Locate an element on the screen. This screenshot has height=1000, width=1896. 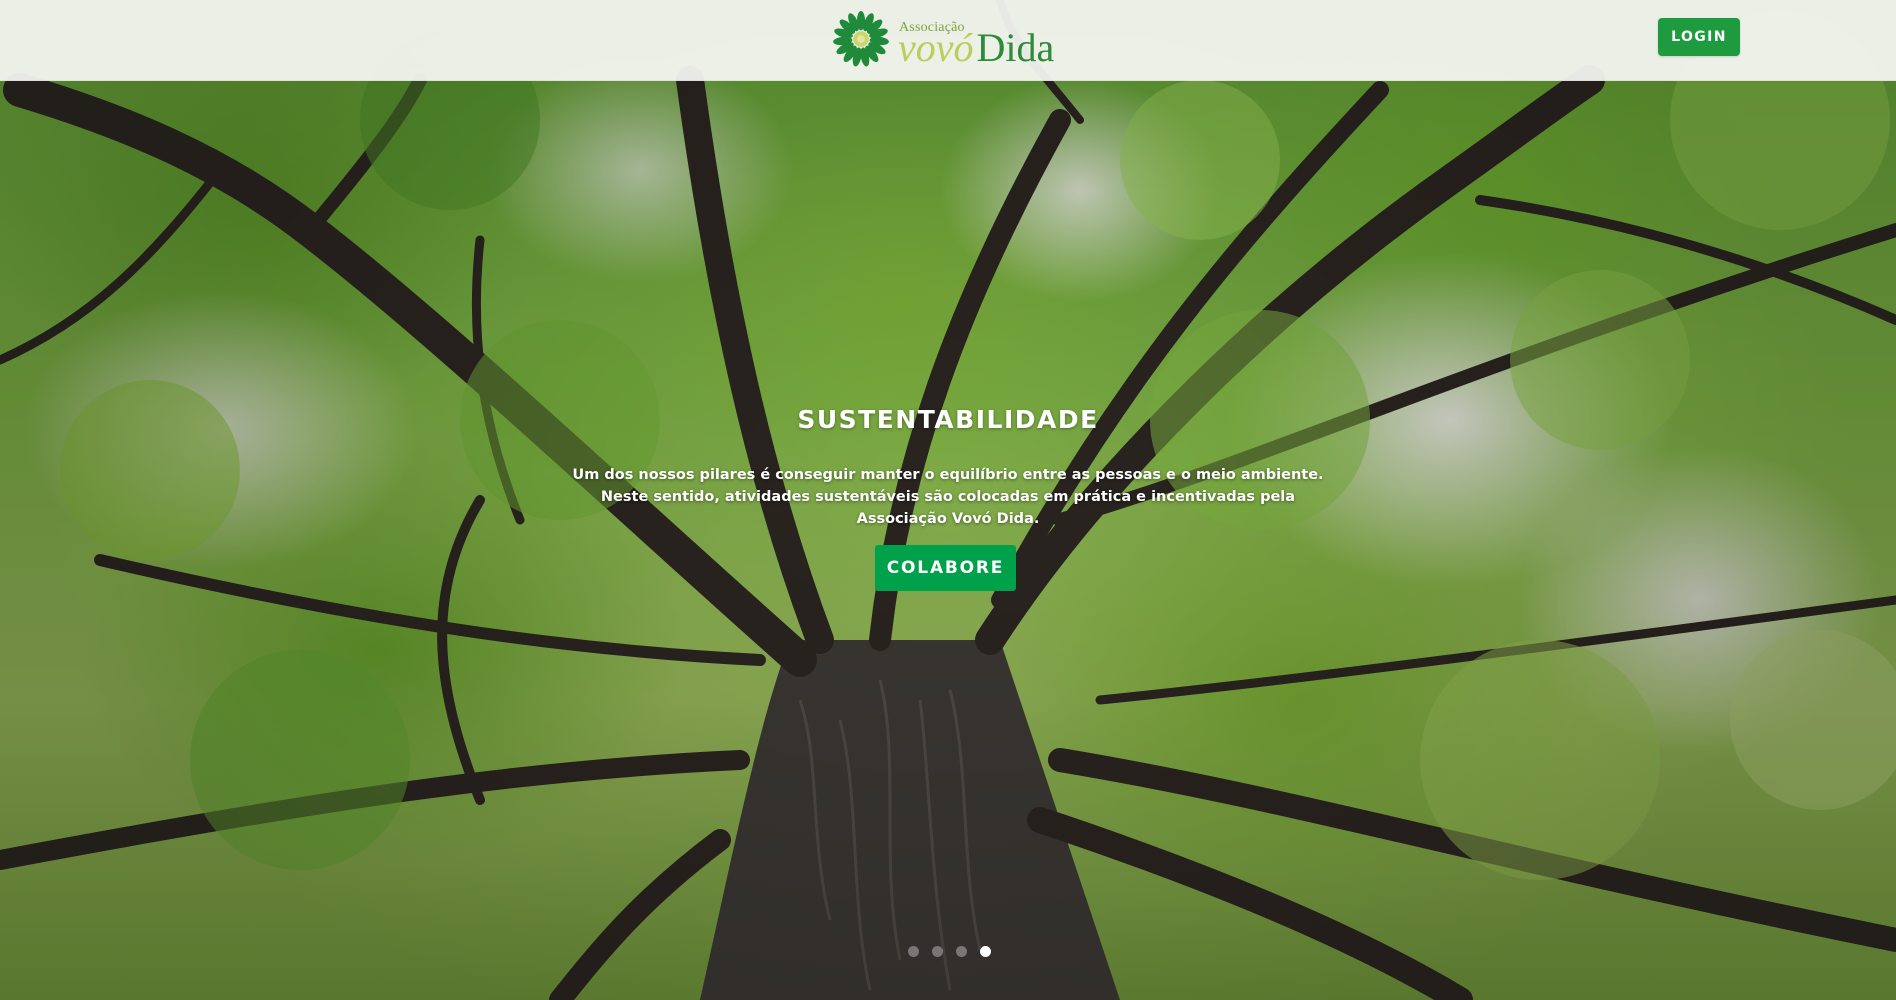
site-logo: Associação vovóDida is located at coordinates (952, 40).